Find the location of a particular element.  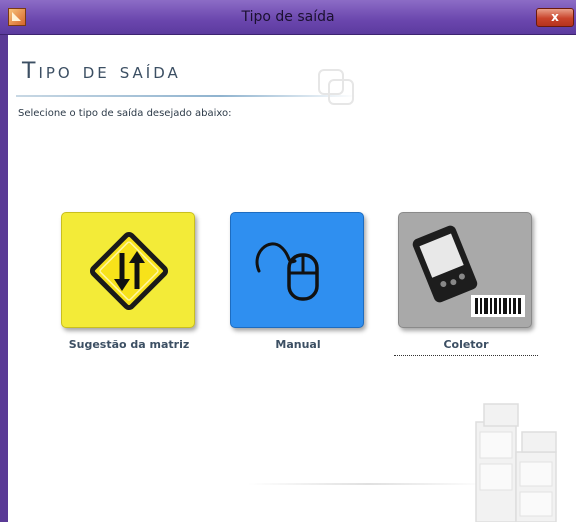

road-sign-arrows-icon is located at coordinates (129, 271).